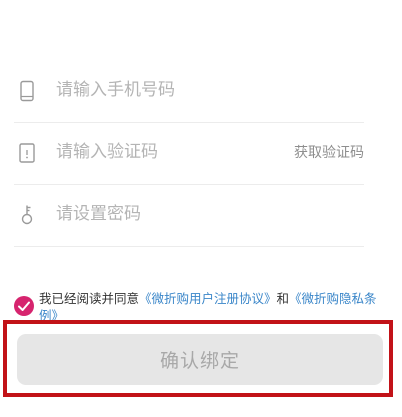 This screenshot has height=417, width=402. What do you see at coordinates (171, 152) in the screenshot?
I see `code-input` at bounding box center [171, 152].